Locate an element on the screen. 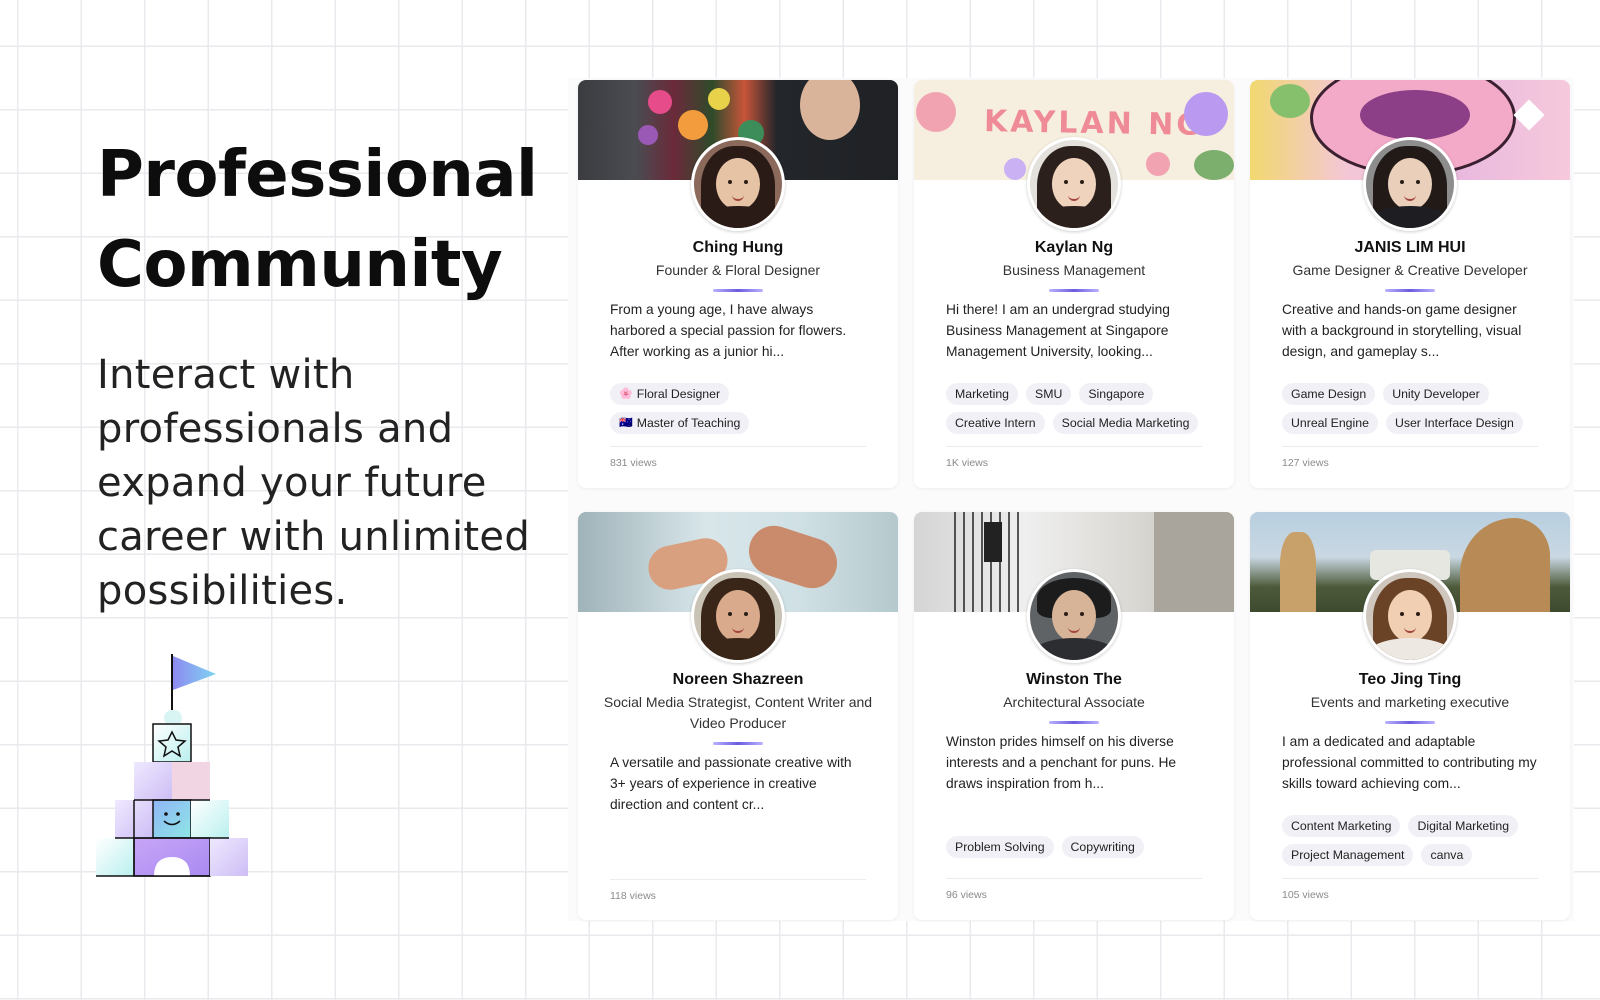  tag-label: Master of Teaching is located at coordinates (688, 423).